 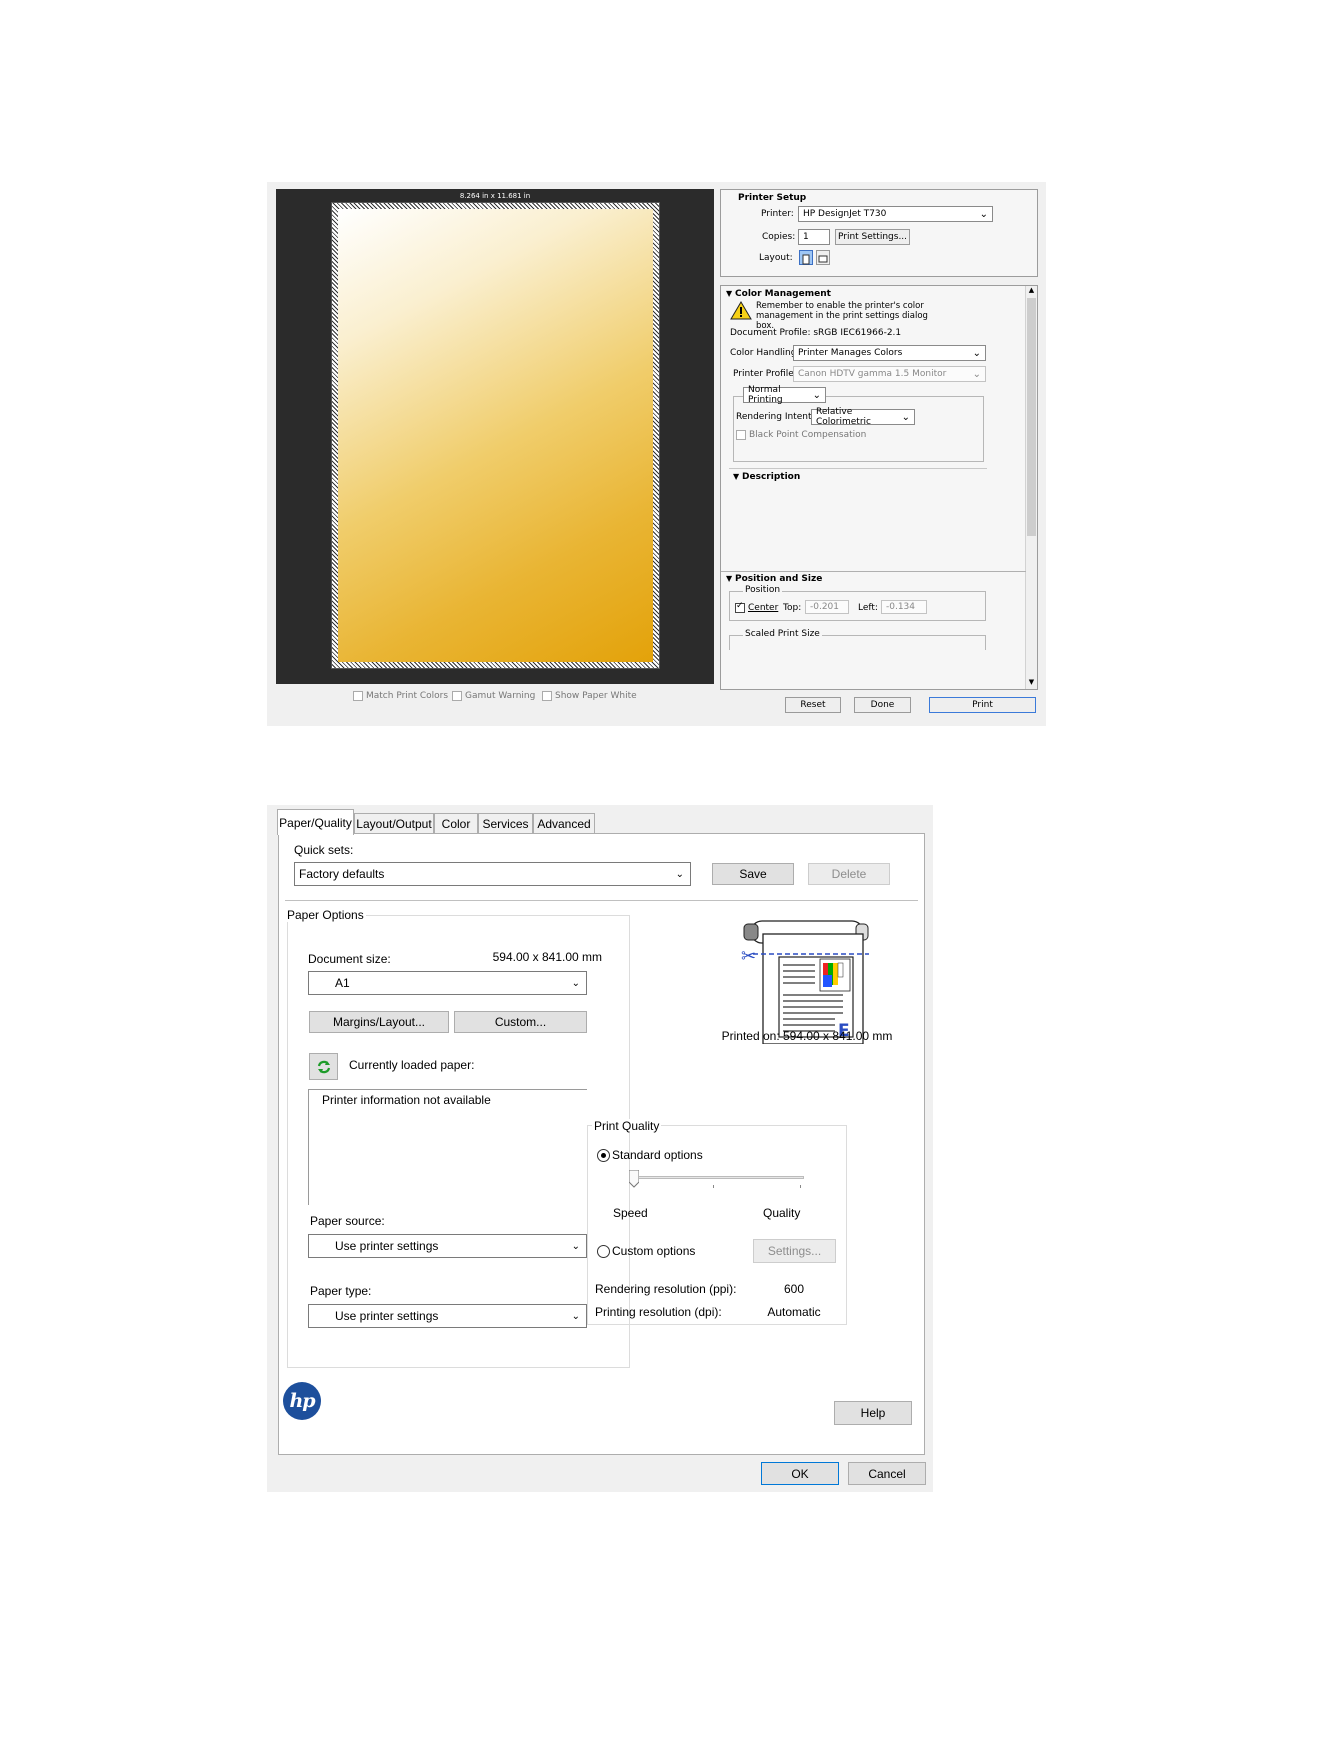 I want to click on printer-value: HP DesignJet T730, so click(x=845, y=214).